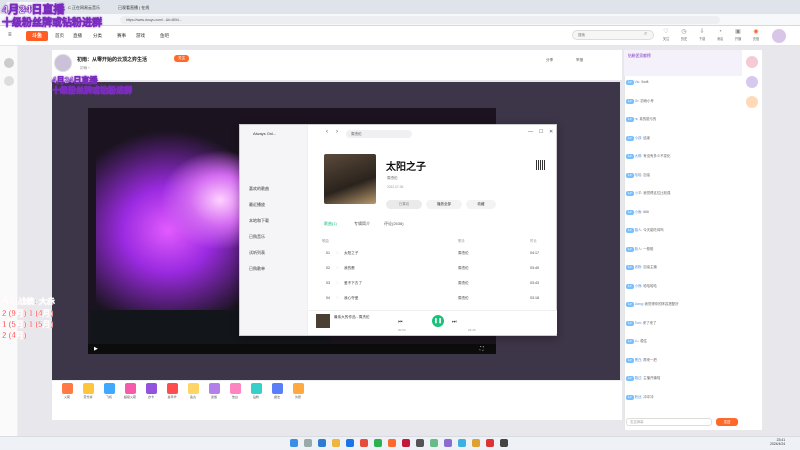 This screenshot has width=800, height=450. Describe the element at coordinates (308, 443) in the screenshot. I see `search-taskbar-icon` at that location.